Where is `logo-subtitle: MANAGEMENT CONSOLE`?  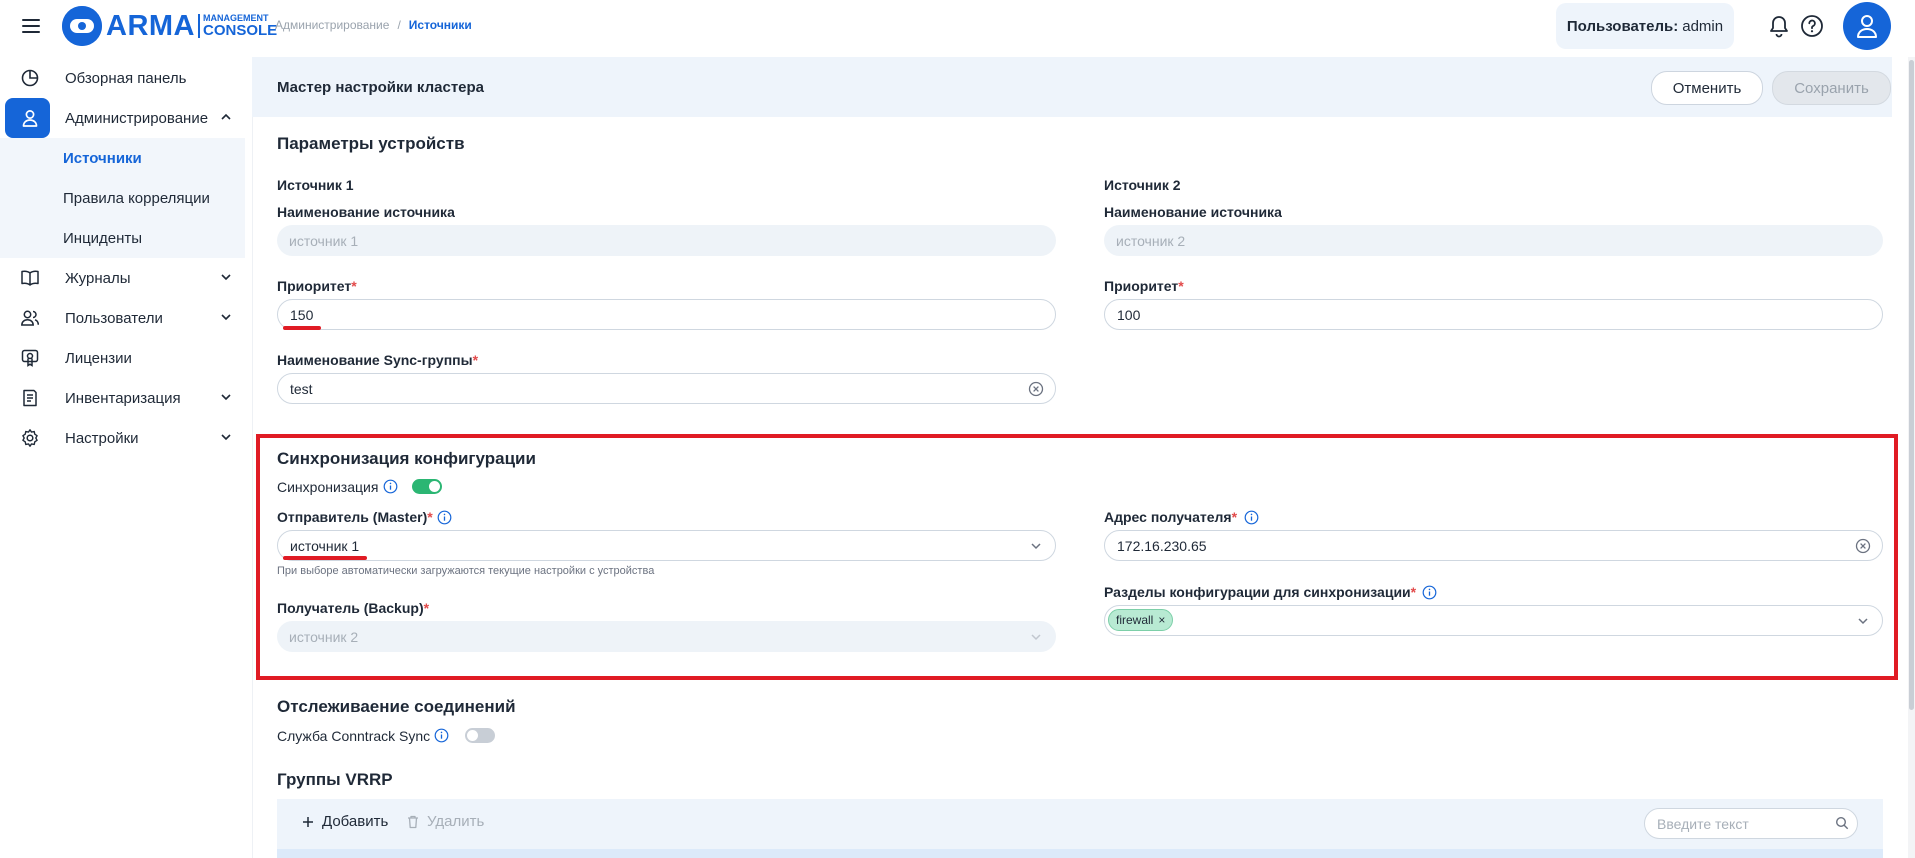 logo-subtitle: MANAGEMENT CONSOLE is located at coordinates (240, 26).